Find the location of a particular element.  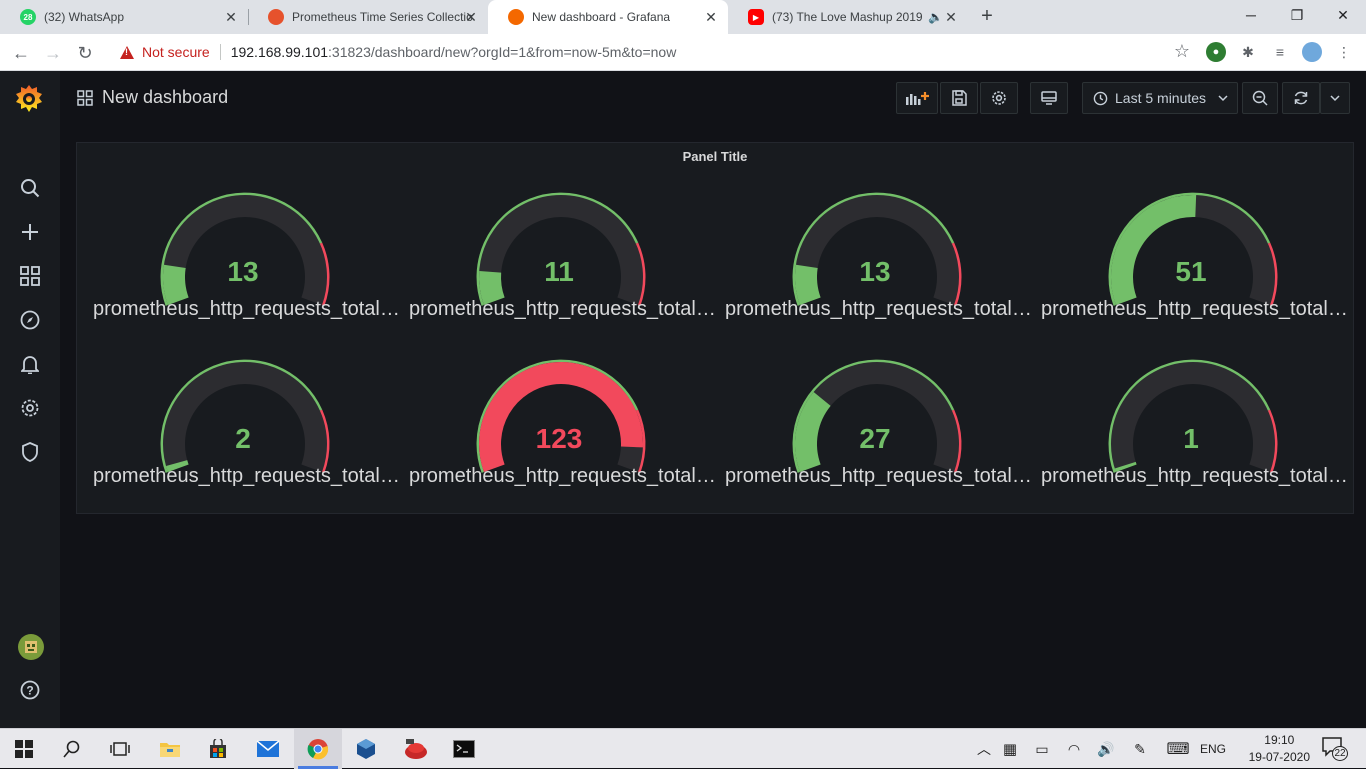

gauge-value: 27 is located at coordinates (875, 438).